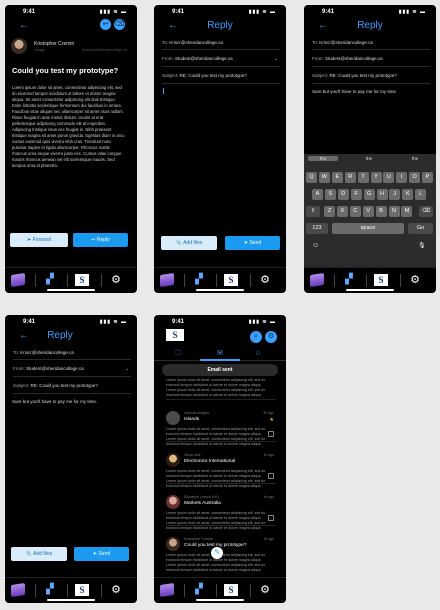  Describe the element at coordinates (408, 194) in the screenshot. I see `key-k: K` at that location.